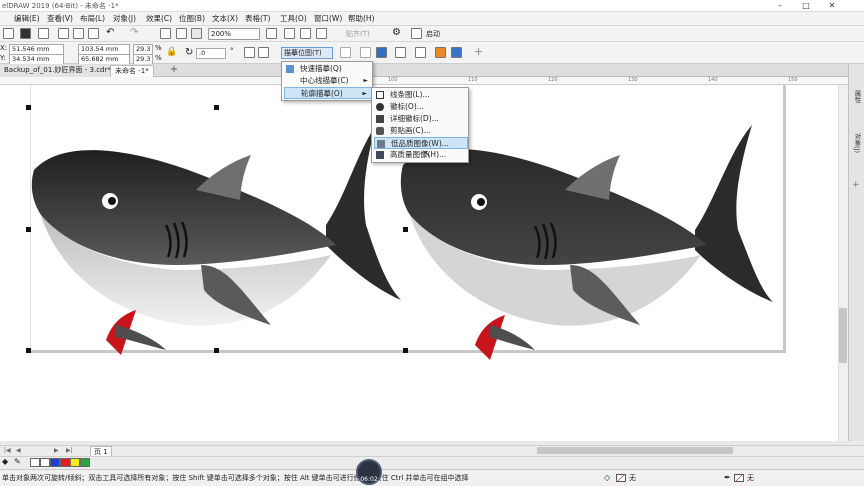 Image resolution: width=864 pixels, height=486 pixels. What do you see at coordinates (396, 32) in the screenshot?
I see `options-gear-icon: ⚙` at bounding box center [396, 32].